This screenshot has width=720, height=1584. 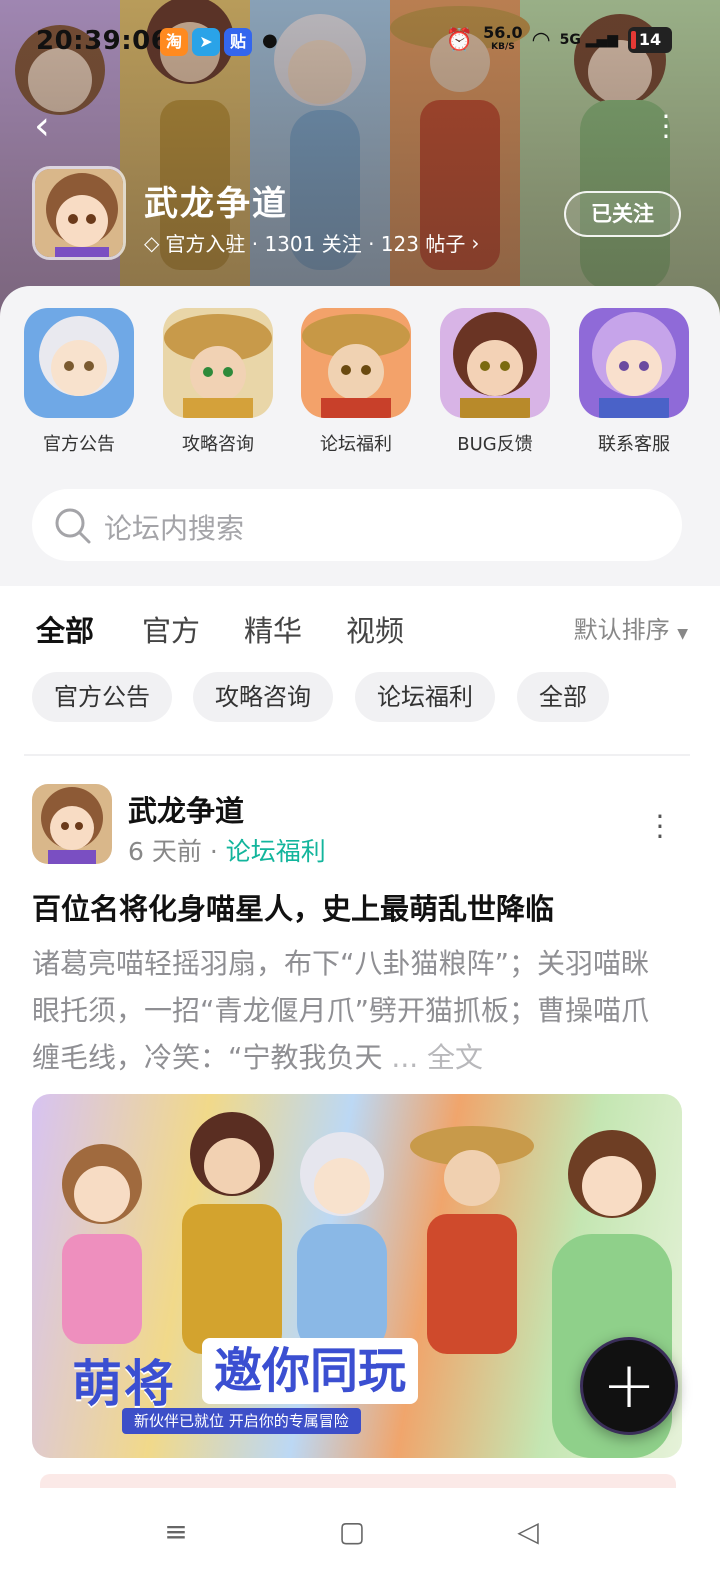 I want to click on back-triangle-icon: ◁, so click(x=528, y=1532).